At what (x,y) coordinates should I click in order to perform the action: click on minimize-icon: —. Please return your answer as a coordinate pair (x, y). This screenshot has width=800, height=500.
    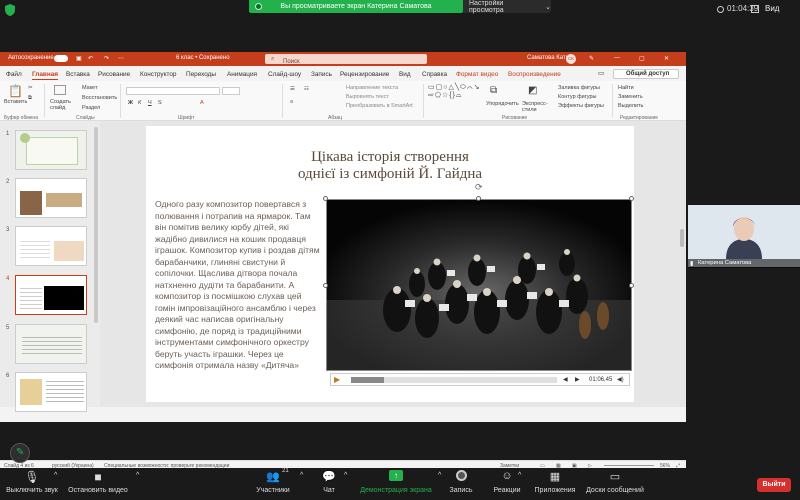
    Looking at the image, I should click on (617, 58).